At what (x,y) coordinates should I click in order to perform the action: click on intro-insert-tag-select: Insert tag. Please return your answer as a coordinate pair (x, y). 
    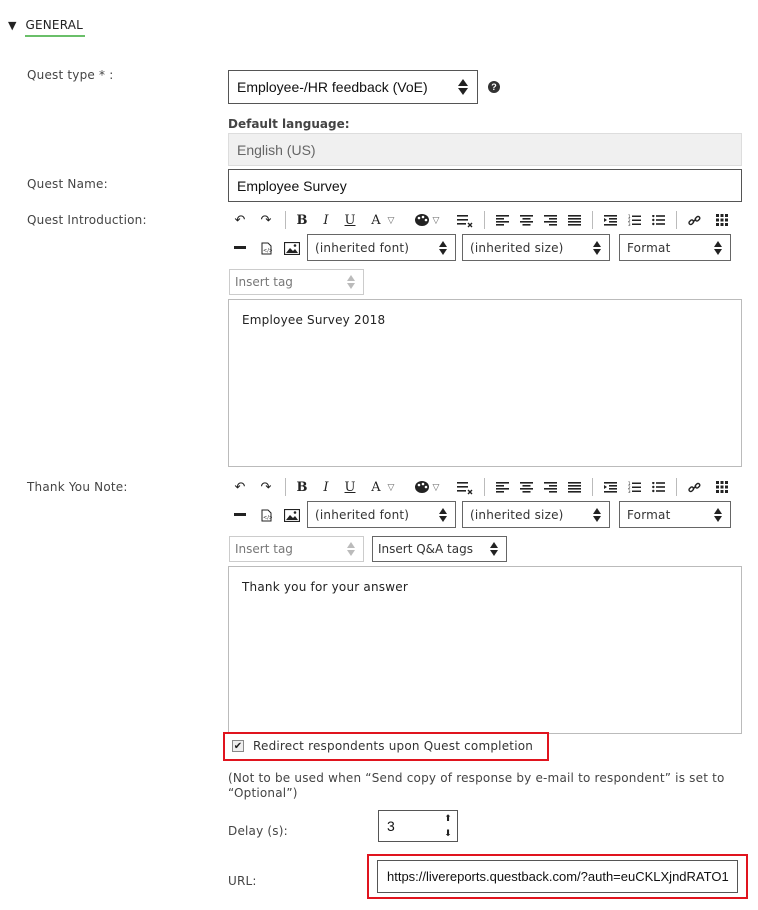
    Looking at the image, I should click on (296, 282).